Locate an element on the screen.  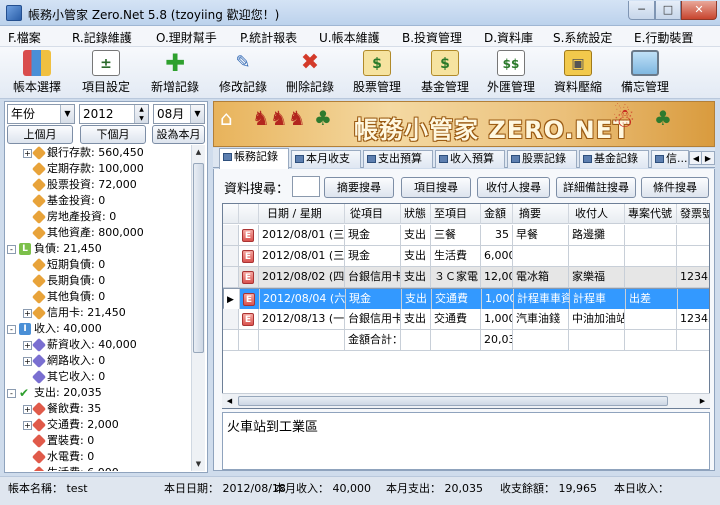
tab-right-arrow-icon: ▶ is located at coordinates (708, 158).